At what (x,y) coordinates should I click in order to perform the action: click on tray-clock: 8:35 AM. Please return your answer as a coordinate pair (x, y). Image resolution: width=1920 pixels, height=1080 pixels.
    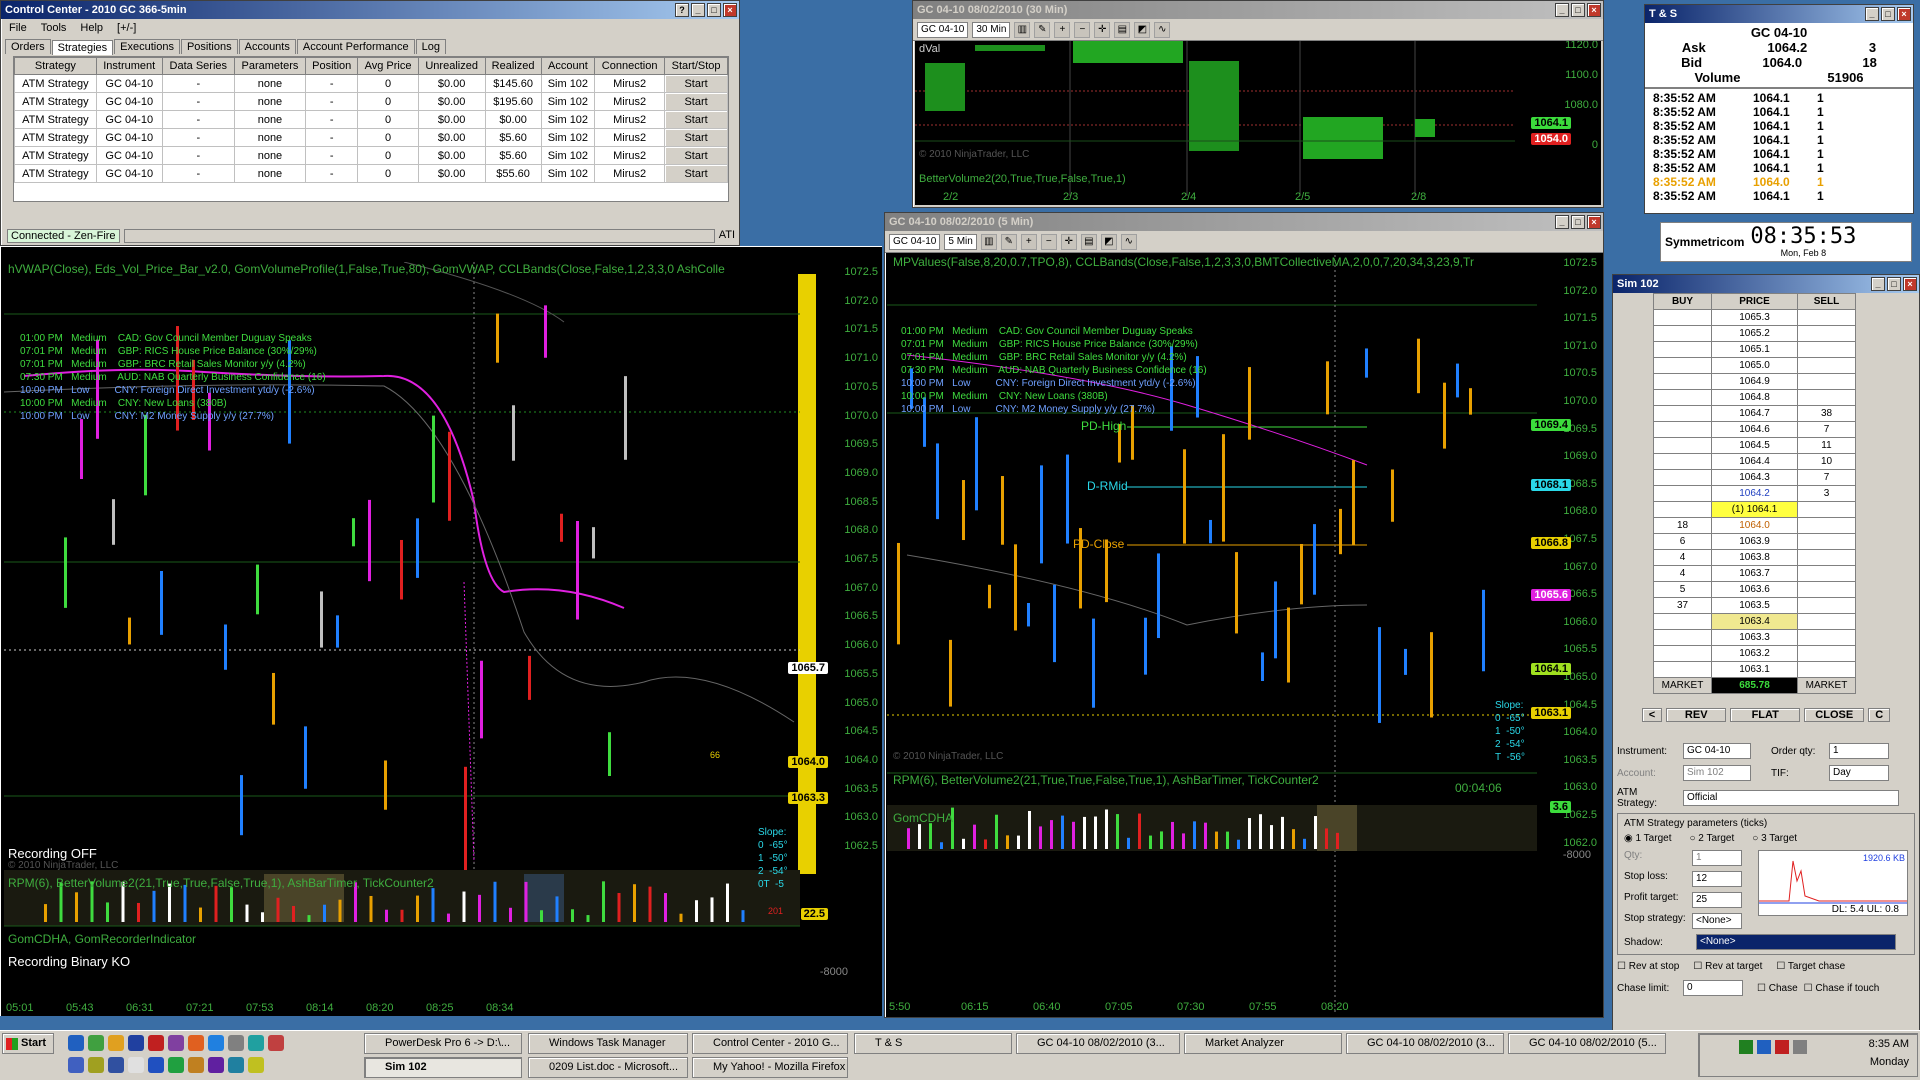
    Looking at the image, I should click on (1889, 1044).